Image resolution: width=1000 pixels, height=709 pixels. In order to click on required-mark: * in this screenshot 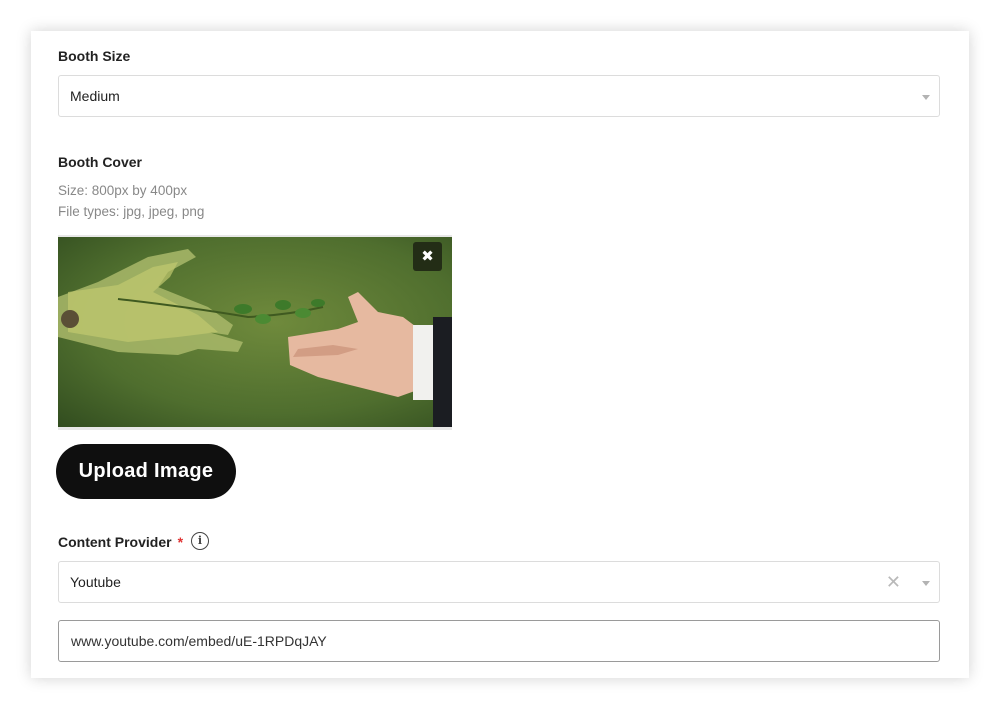, I will do `click(180, 542)`.